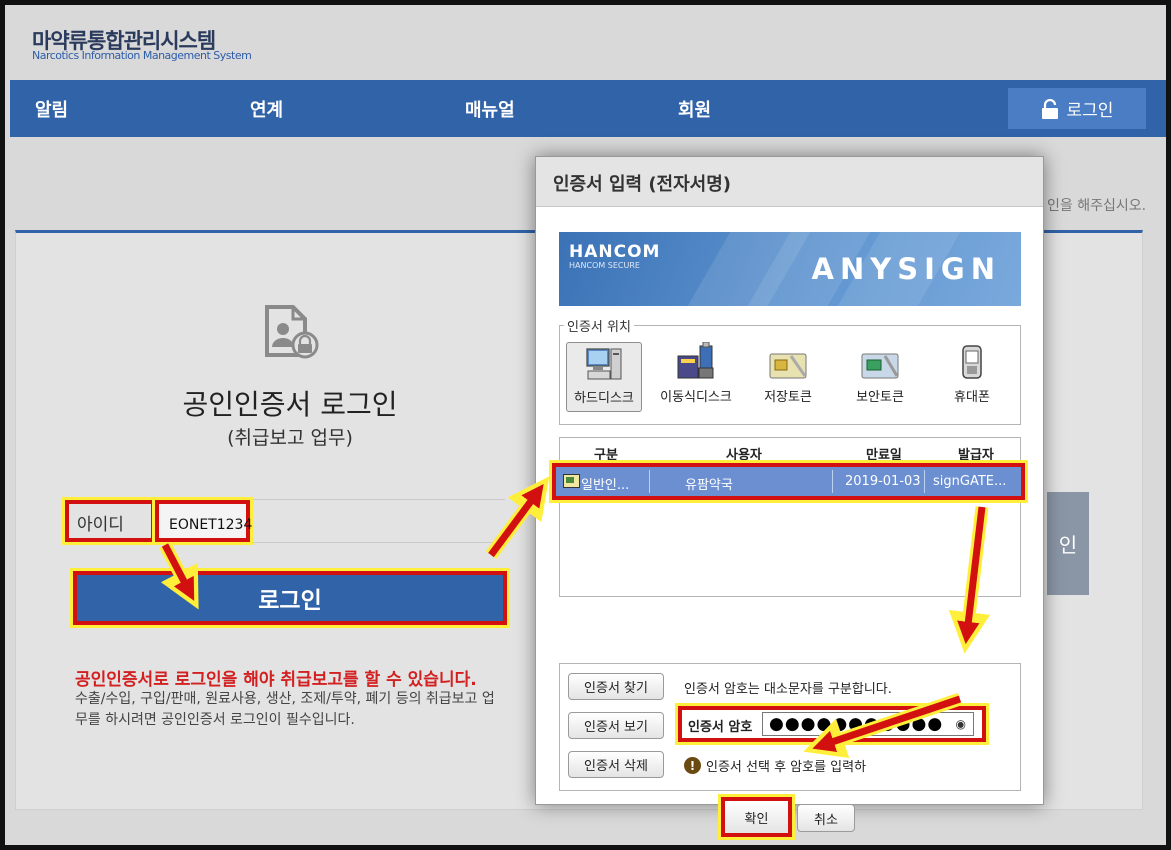 The width and height of the screenshot is (1171, 850). I want to click on header-login-button: 로그인, so click(1077, 108).